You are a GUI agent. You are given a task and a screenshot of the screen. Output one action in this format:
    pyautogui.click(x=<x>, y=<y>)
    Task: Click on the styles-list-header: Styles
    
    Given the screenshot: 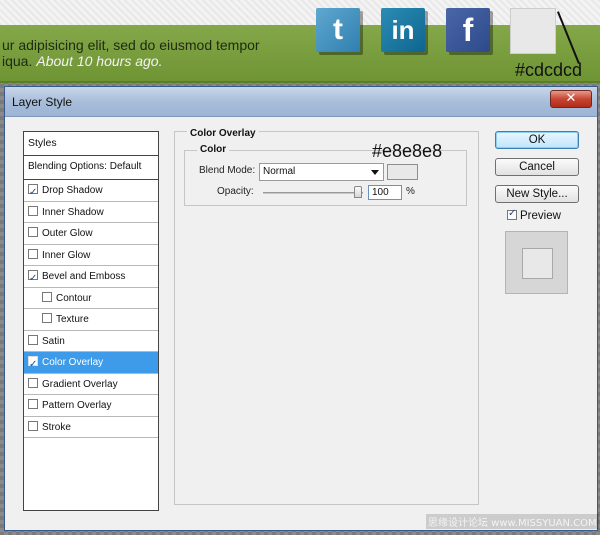 What is the action you would take?
    pyautogui.click(x=91, y=144)
    